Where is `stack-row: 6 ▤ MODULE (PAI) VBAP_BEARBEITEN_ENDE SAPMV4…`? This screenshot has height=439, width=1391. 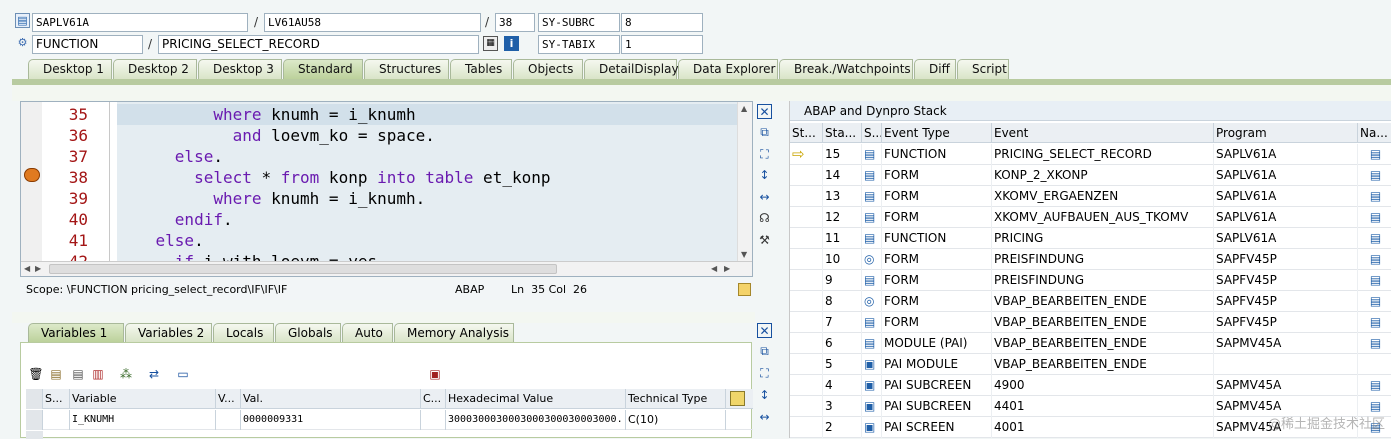
stack-row: 6 ▤ MODULE (PAI) VBAP_BEARBEITEN_ENDE SAPMV4… is located at coordinates (1090, 343).